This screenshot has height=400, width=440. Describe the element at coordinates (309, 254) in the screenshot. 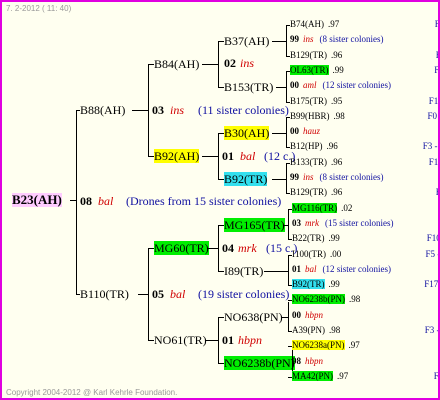

I see `g4-queen: I100(TR)` at that location.